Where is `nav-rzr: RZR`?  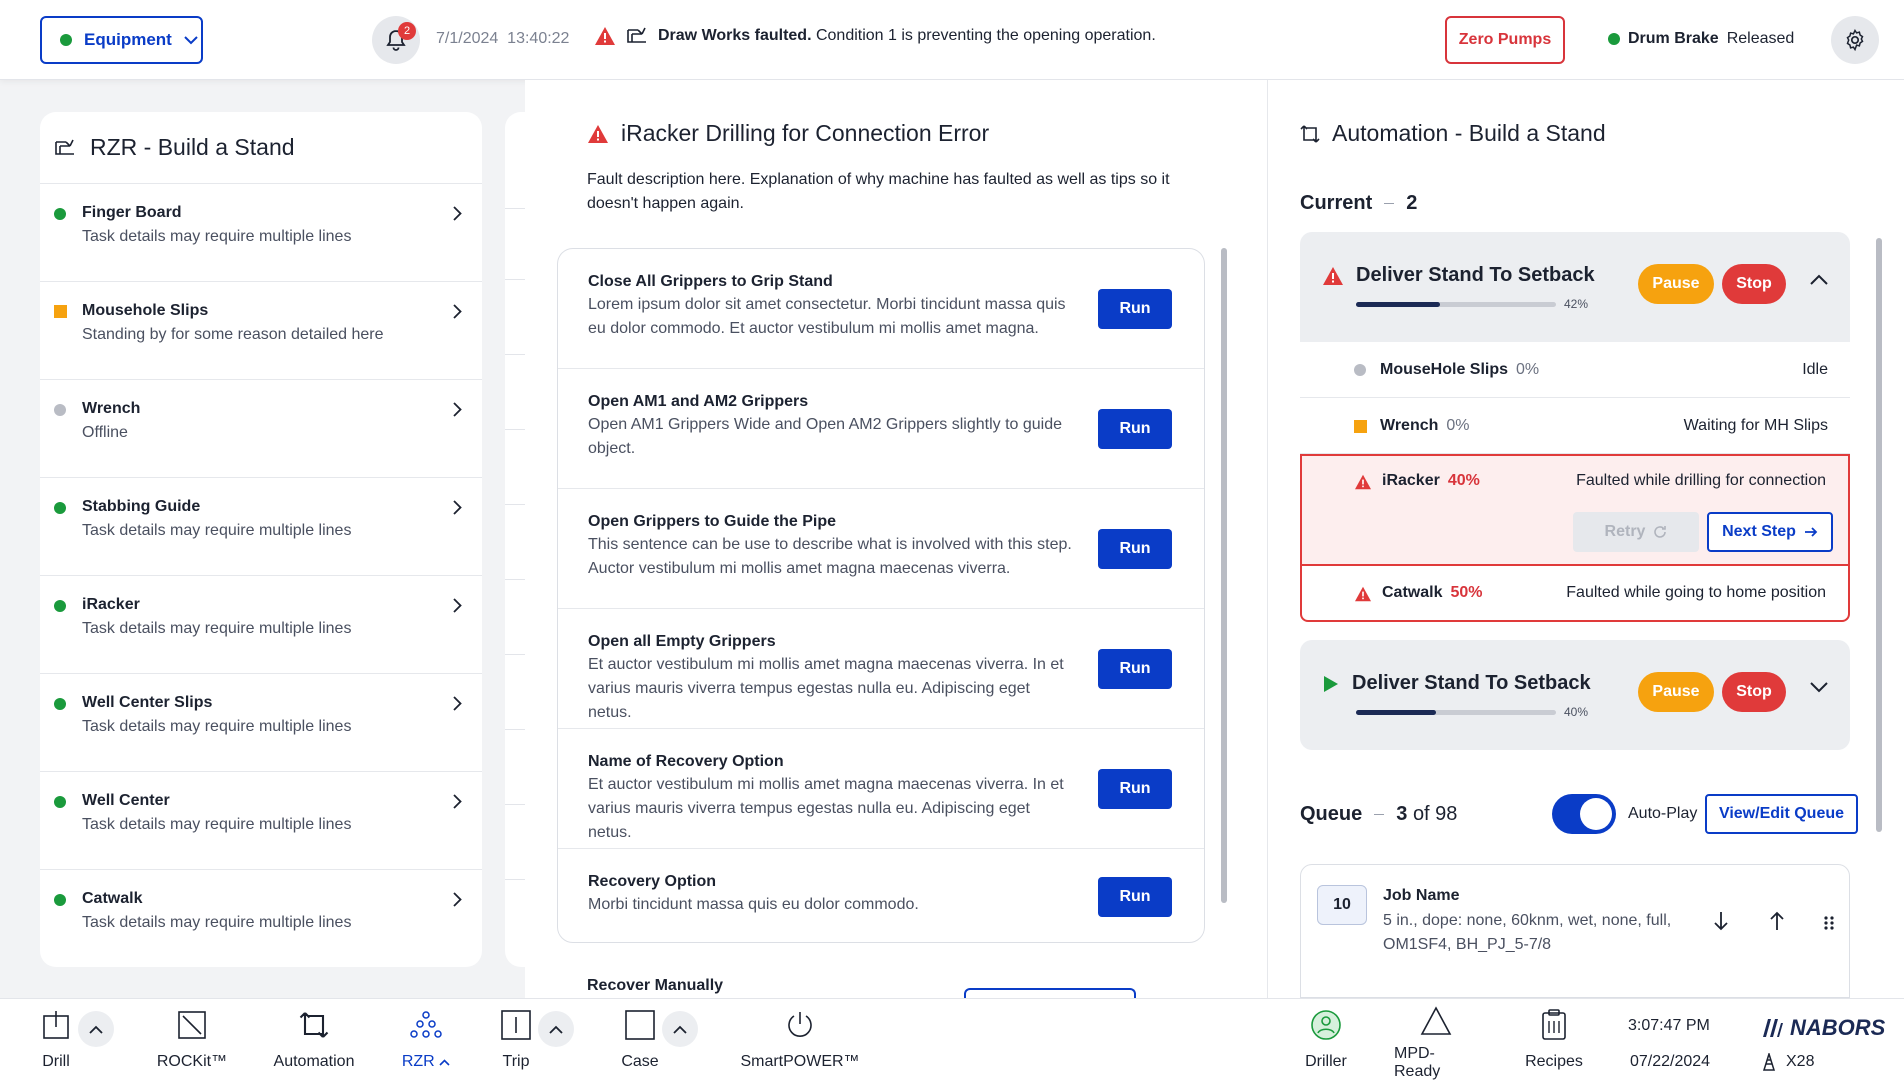 nav-rzr: RZR is located at coordinates (426, 1039).